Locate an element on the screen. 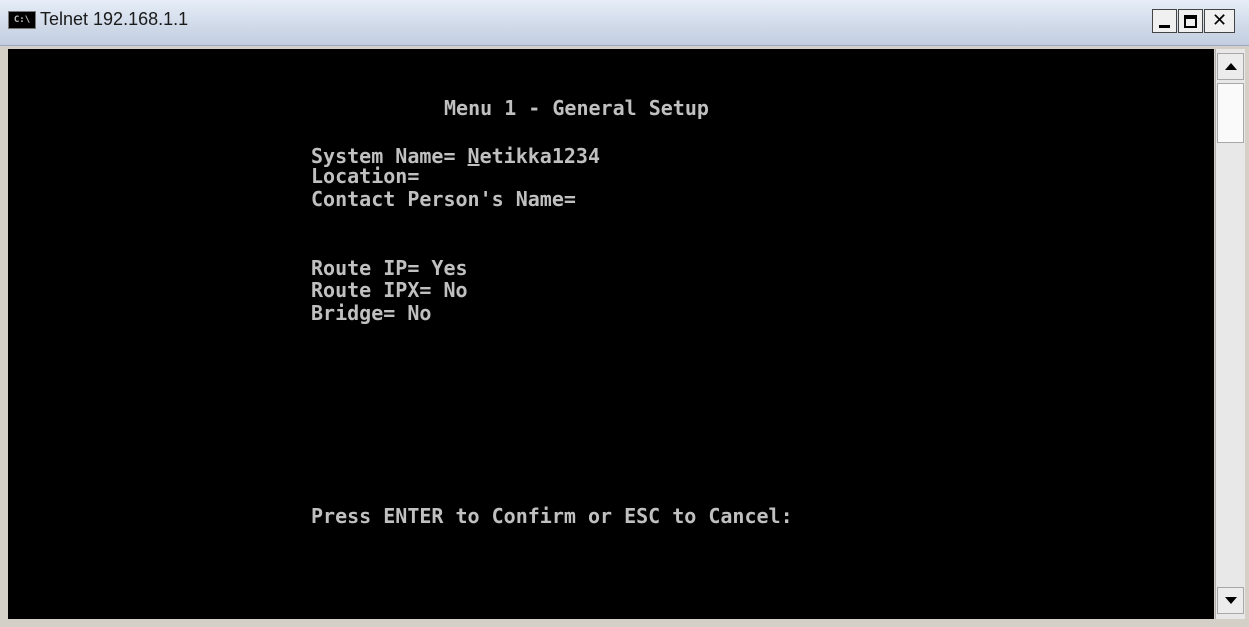 The width and height of the screenshot is (1249, 627). window-title: Telnet 192.168.1.1 is located at coordinates (114, 19).